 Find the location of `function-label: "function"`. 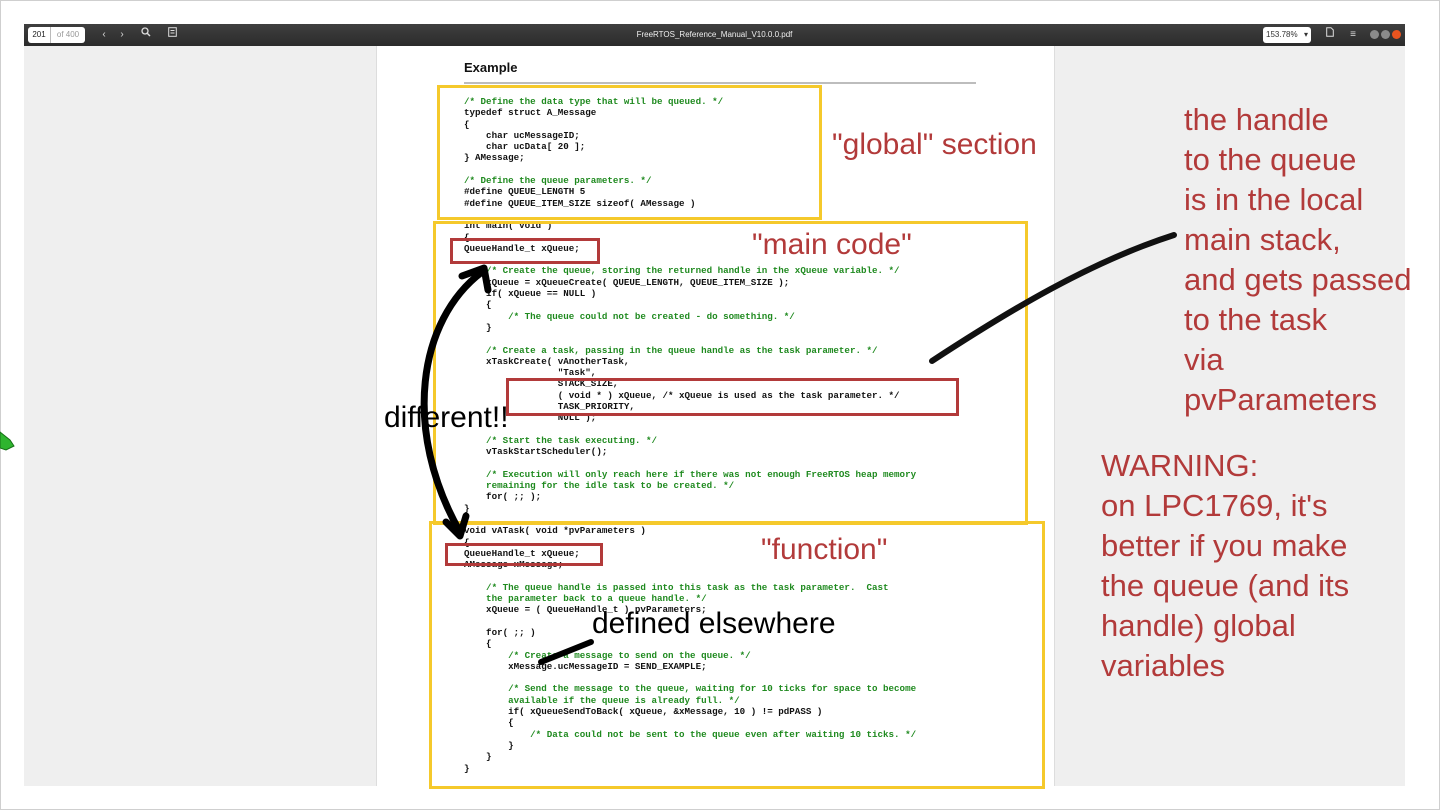

function-label: "function" is located at coordinates (824, 549).